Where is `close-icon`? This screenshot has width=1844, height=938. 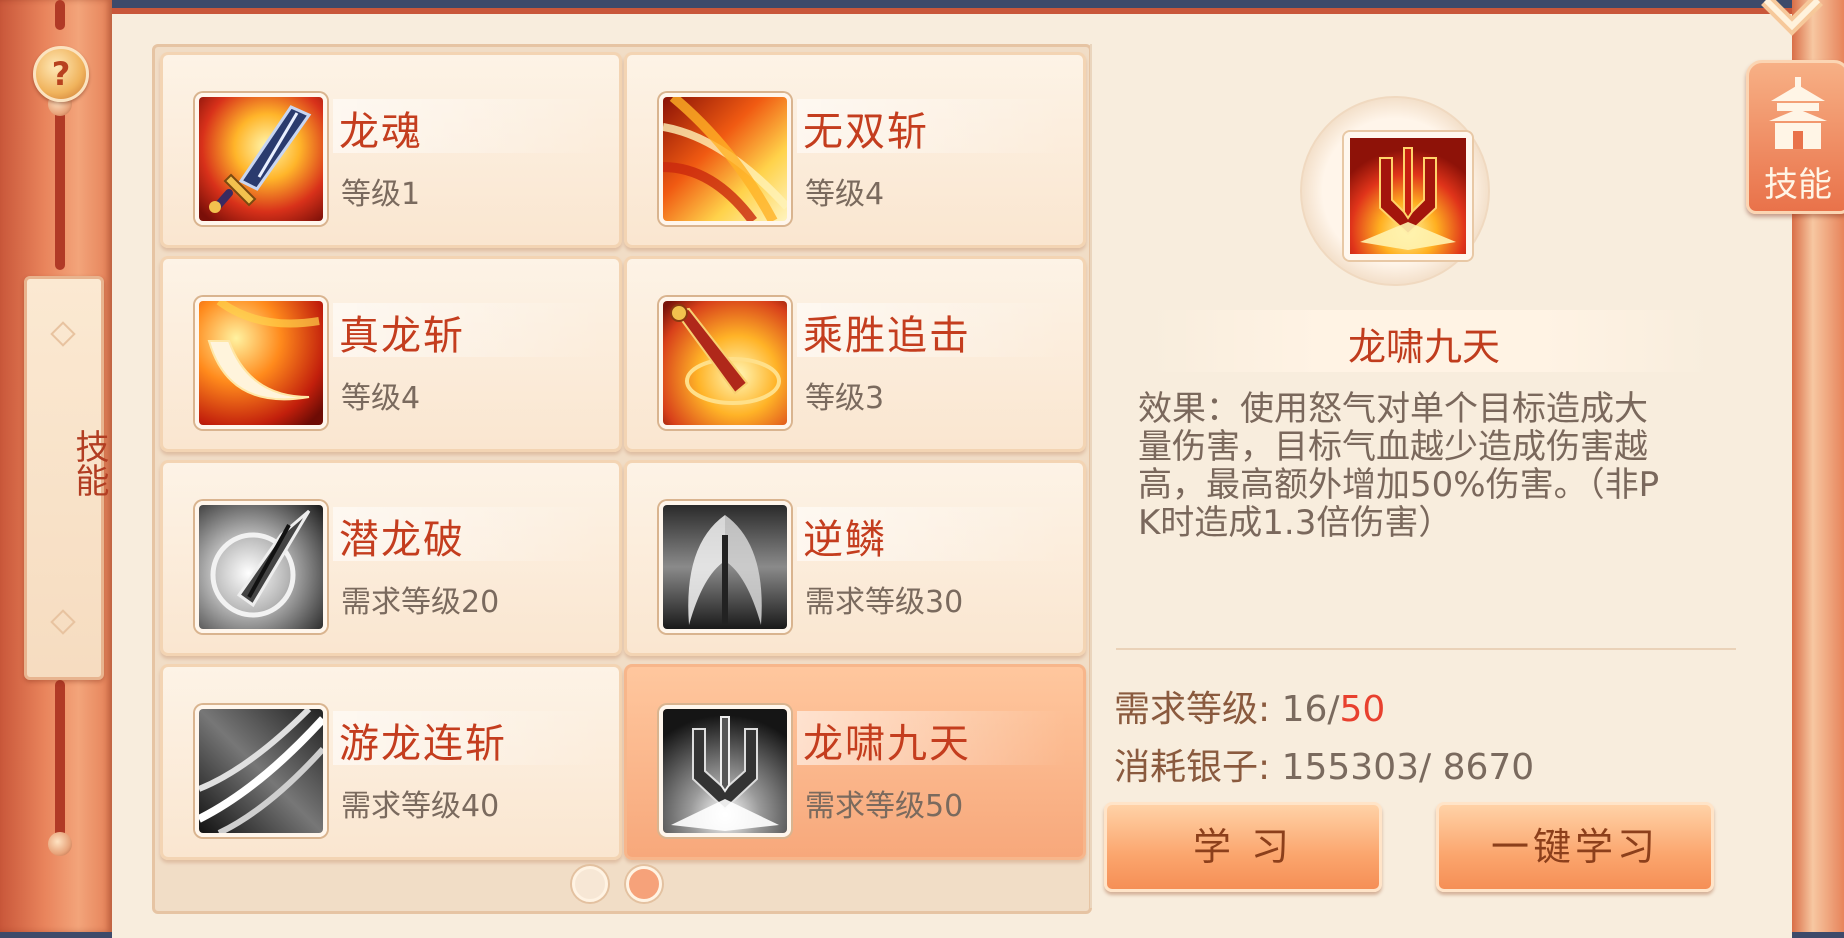 close-icon is located at coordinates (1792, 22).